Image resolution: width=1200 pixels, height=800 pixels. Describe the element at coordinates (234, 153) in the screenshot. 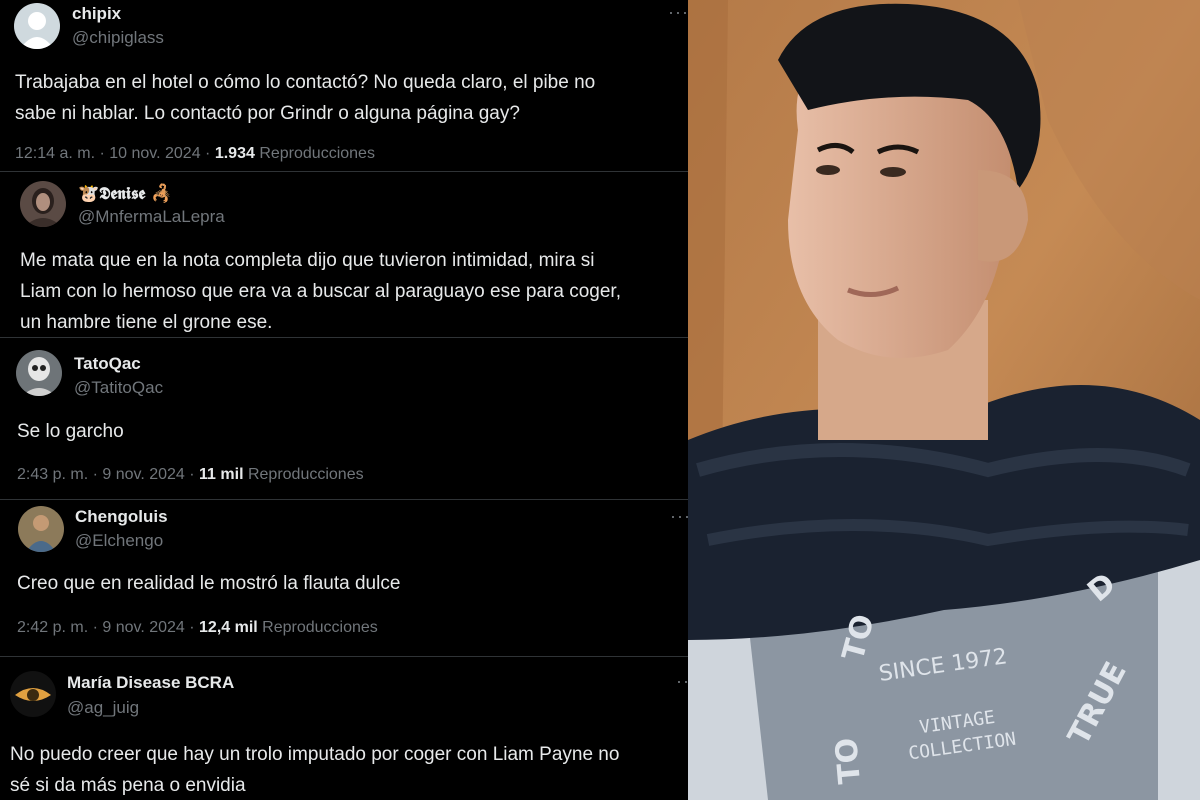

I see `view-count: 1.934` at that location.